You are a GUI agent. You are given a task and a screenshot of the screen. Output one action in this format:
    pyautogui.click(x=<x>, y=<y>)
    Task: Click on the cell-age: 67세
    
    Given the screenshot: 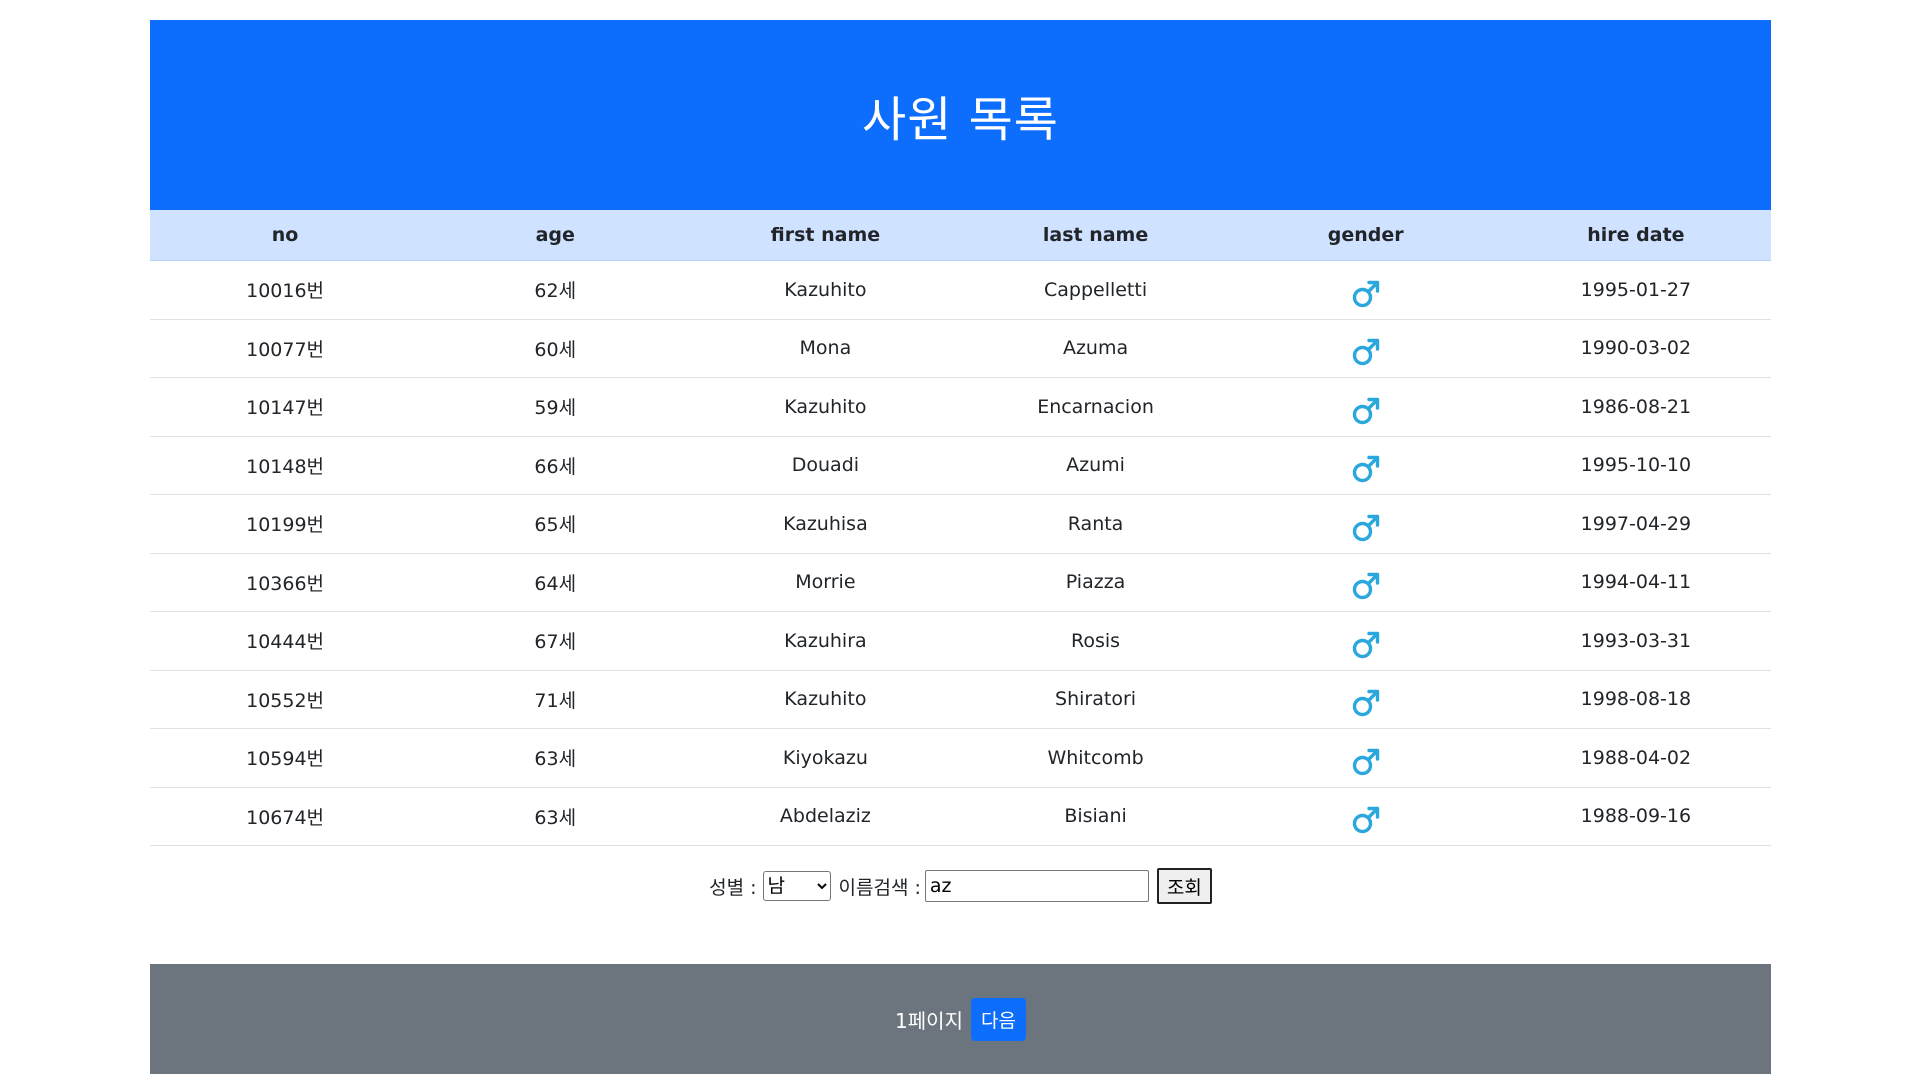 What is the action you would take?
    pyautogui.click(x=555, y=641)
    